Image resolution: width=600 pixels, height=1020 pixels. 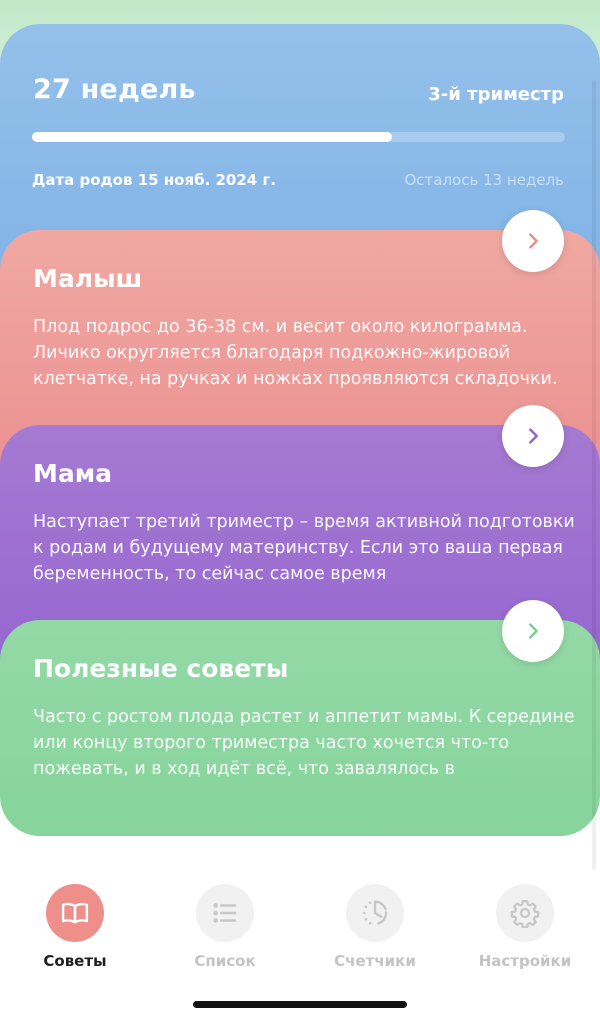 I want to click on book-icon, so click(x=75, y=913).